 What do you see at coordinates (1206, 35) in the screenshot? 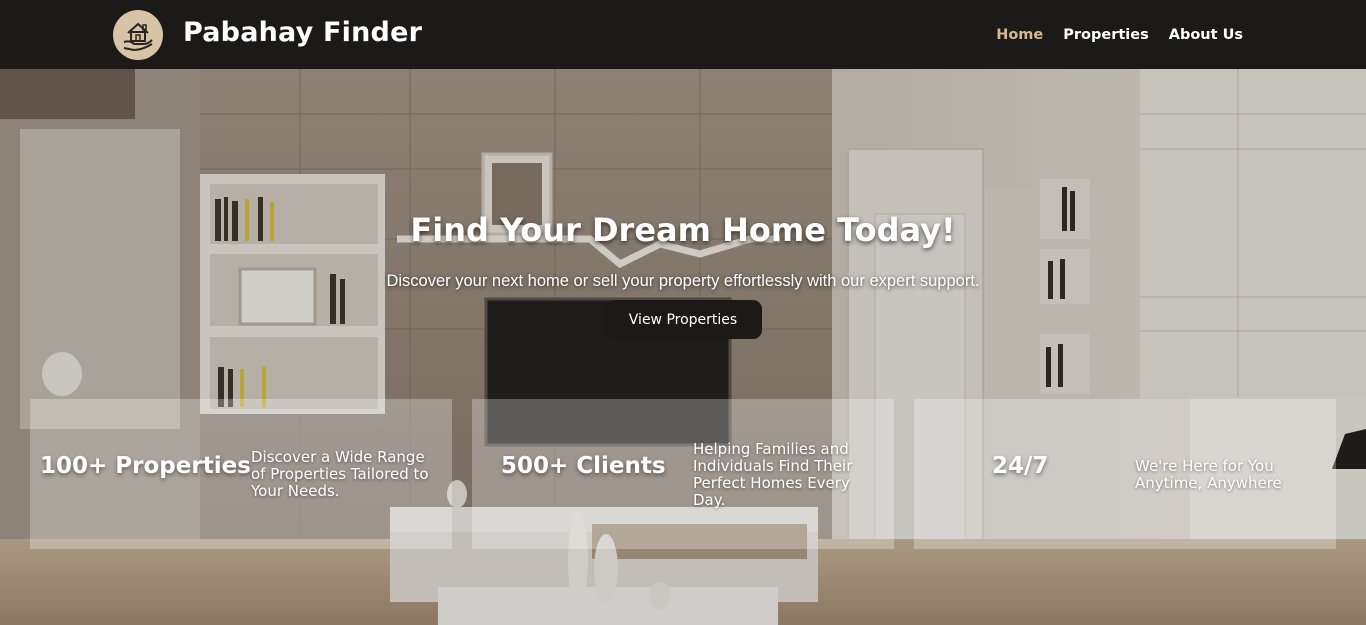
I see `nav-link-about-us: About Us` at bounding box center [1206, 35].